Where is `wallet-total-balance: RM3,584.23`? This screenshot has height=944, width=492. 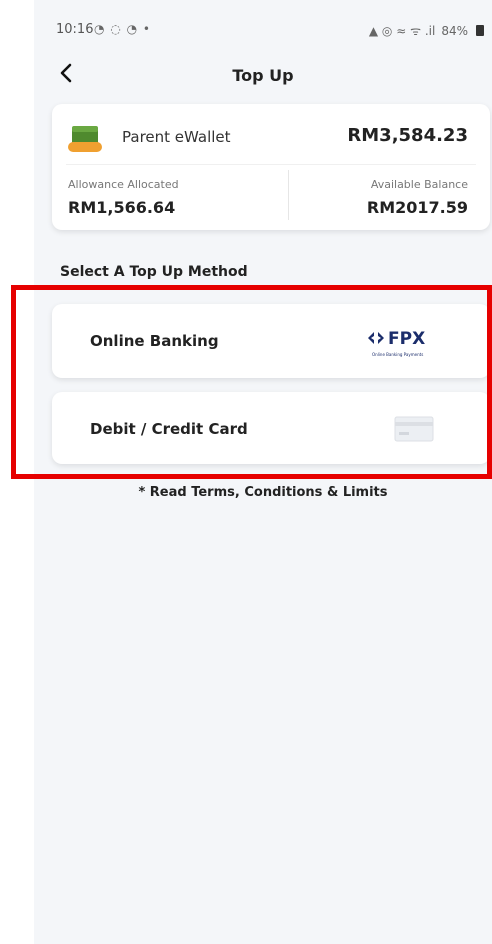 wallet-total-balance: RM3,584.23 is located at coordinates (407, 135).